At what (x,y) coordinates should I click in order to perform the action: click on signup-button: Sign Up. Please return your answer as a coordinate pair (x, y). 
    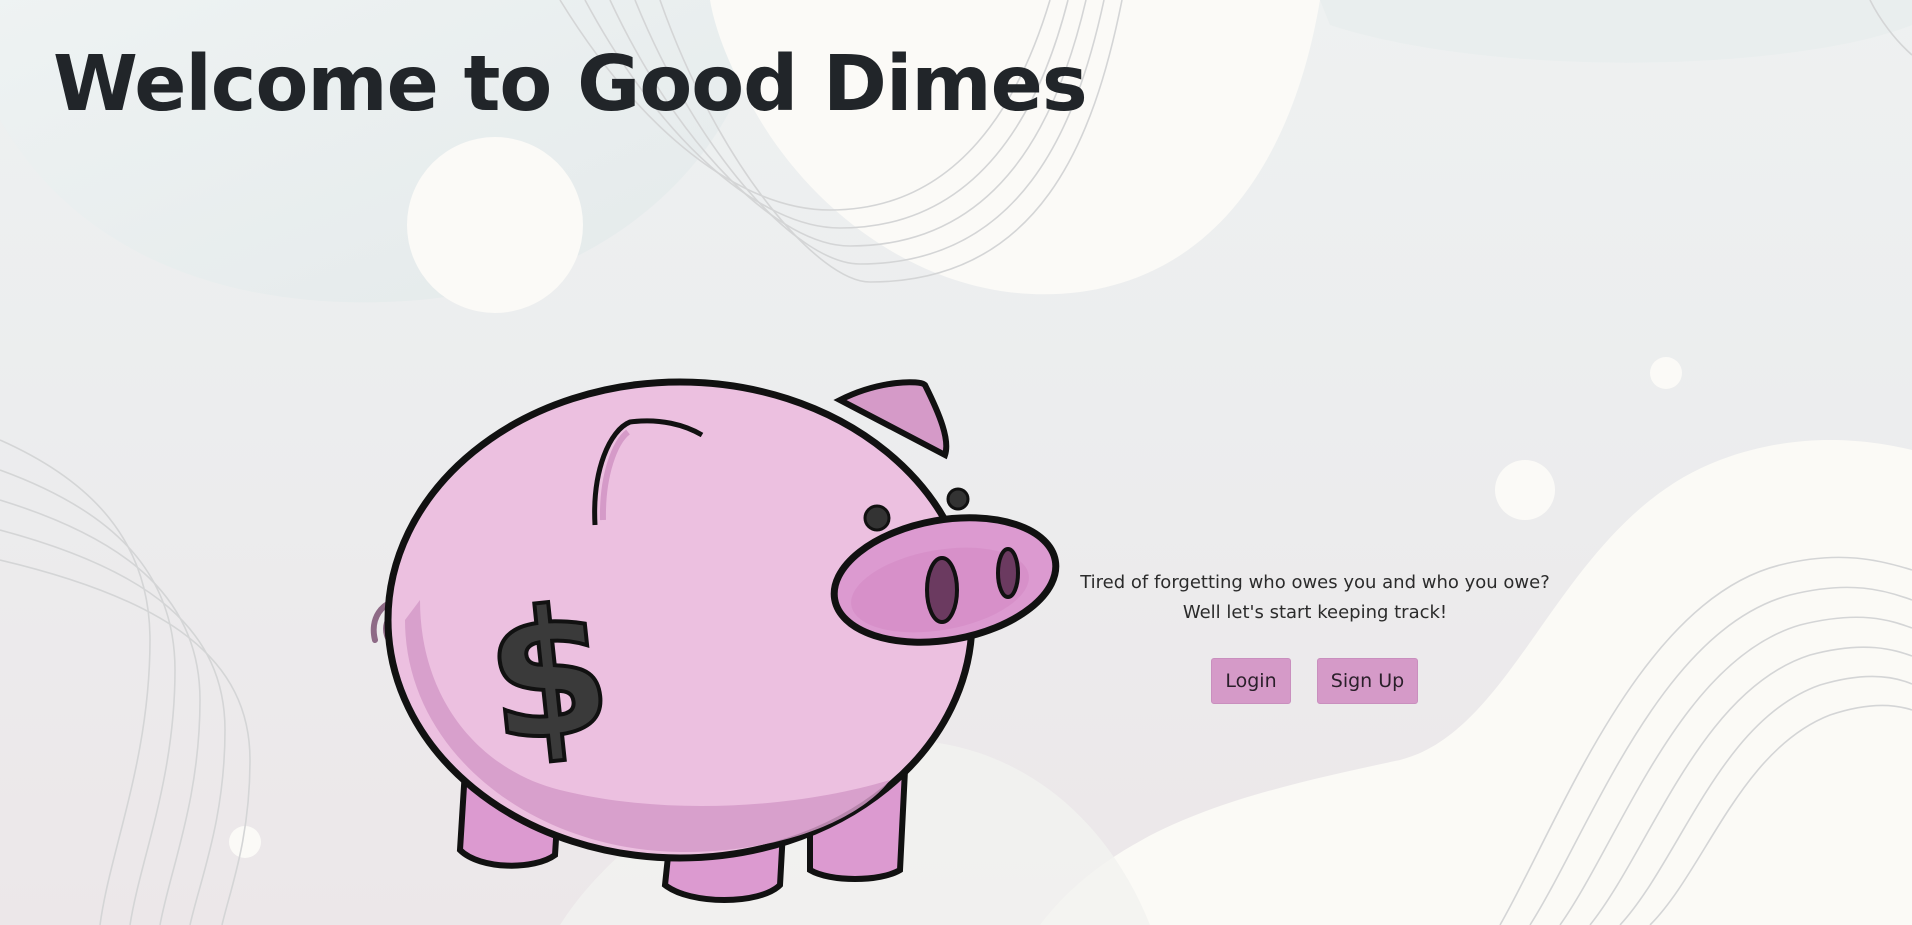
    Looking at the image, I should click on (1367, 681).